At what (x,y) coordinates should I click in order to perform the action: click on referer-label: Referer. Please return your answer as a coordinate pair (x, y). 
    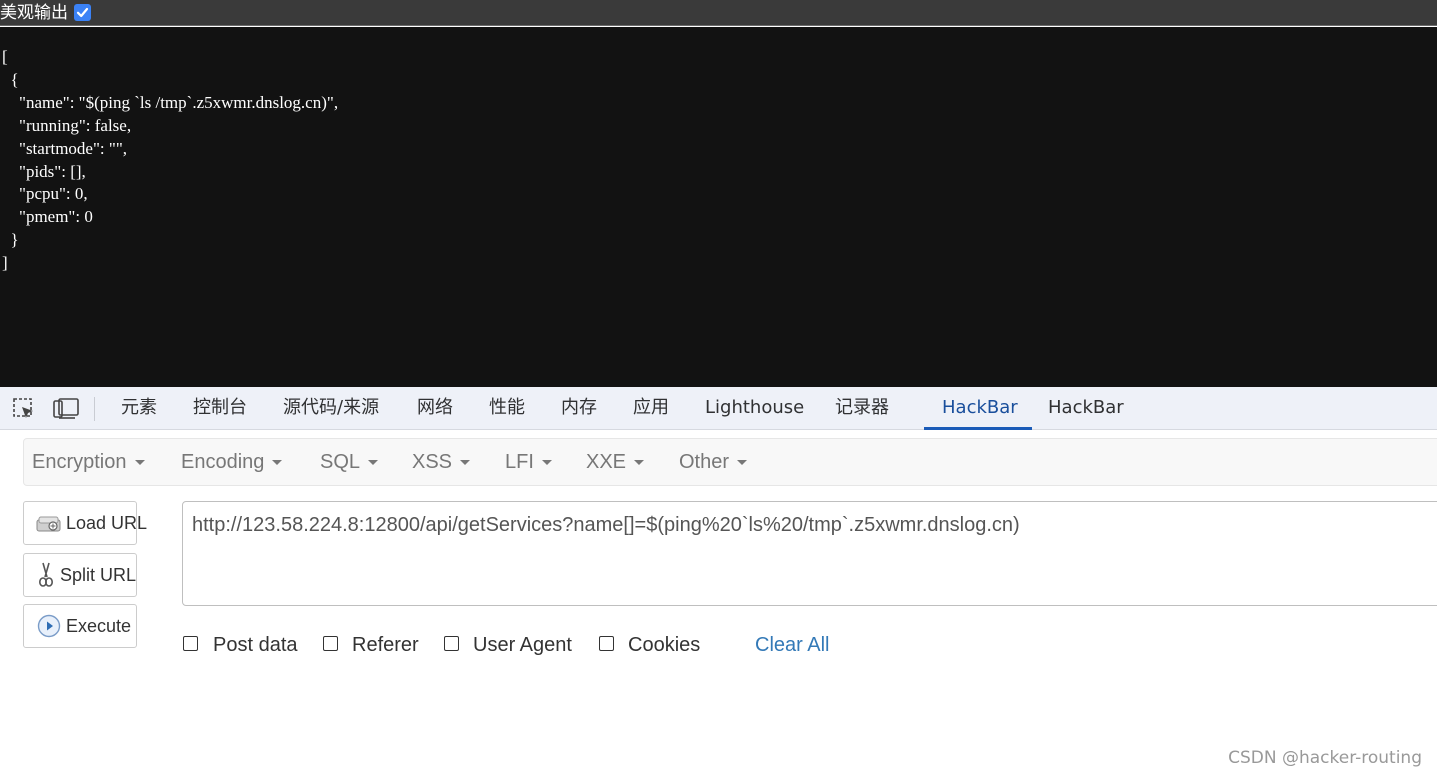
    Looking at the image, I should click on (385, 645).